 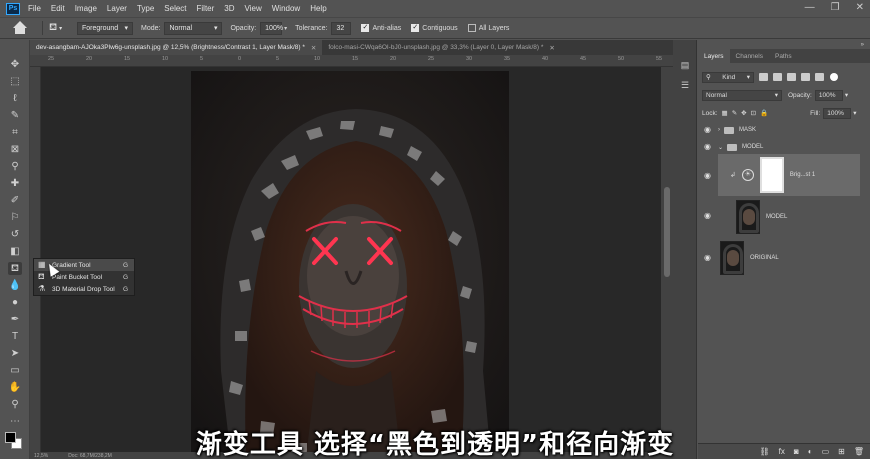 What do you see at coordinates (60, 28) in the screenshot?
I see `tool-preset-picker: ⛾ ▾` at bounding box center [60, 28].